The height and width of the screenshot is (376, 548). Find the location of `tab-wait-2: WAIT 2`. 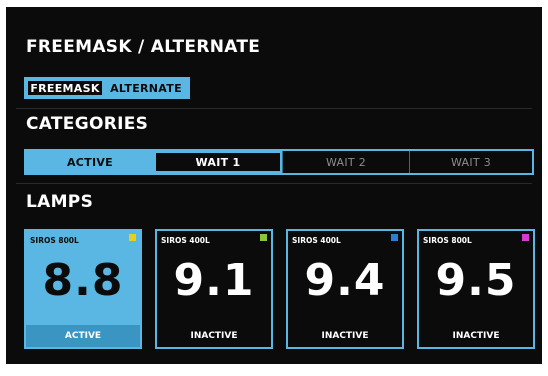

tab-wait-2: WAIT 2 is located at coordinates (345, 162).